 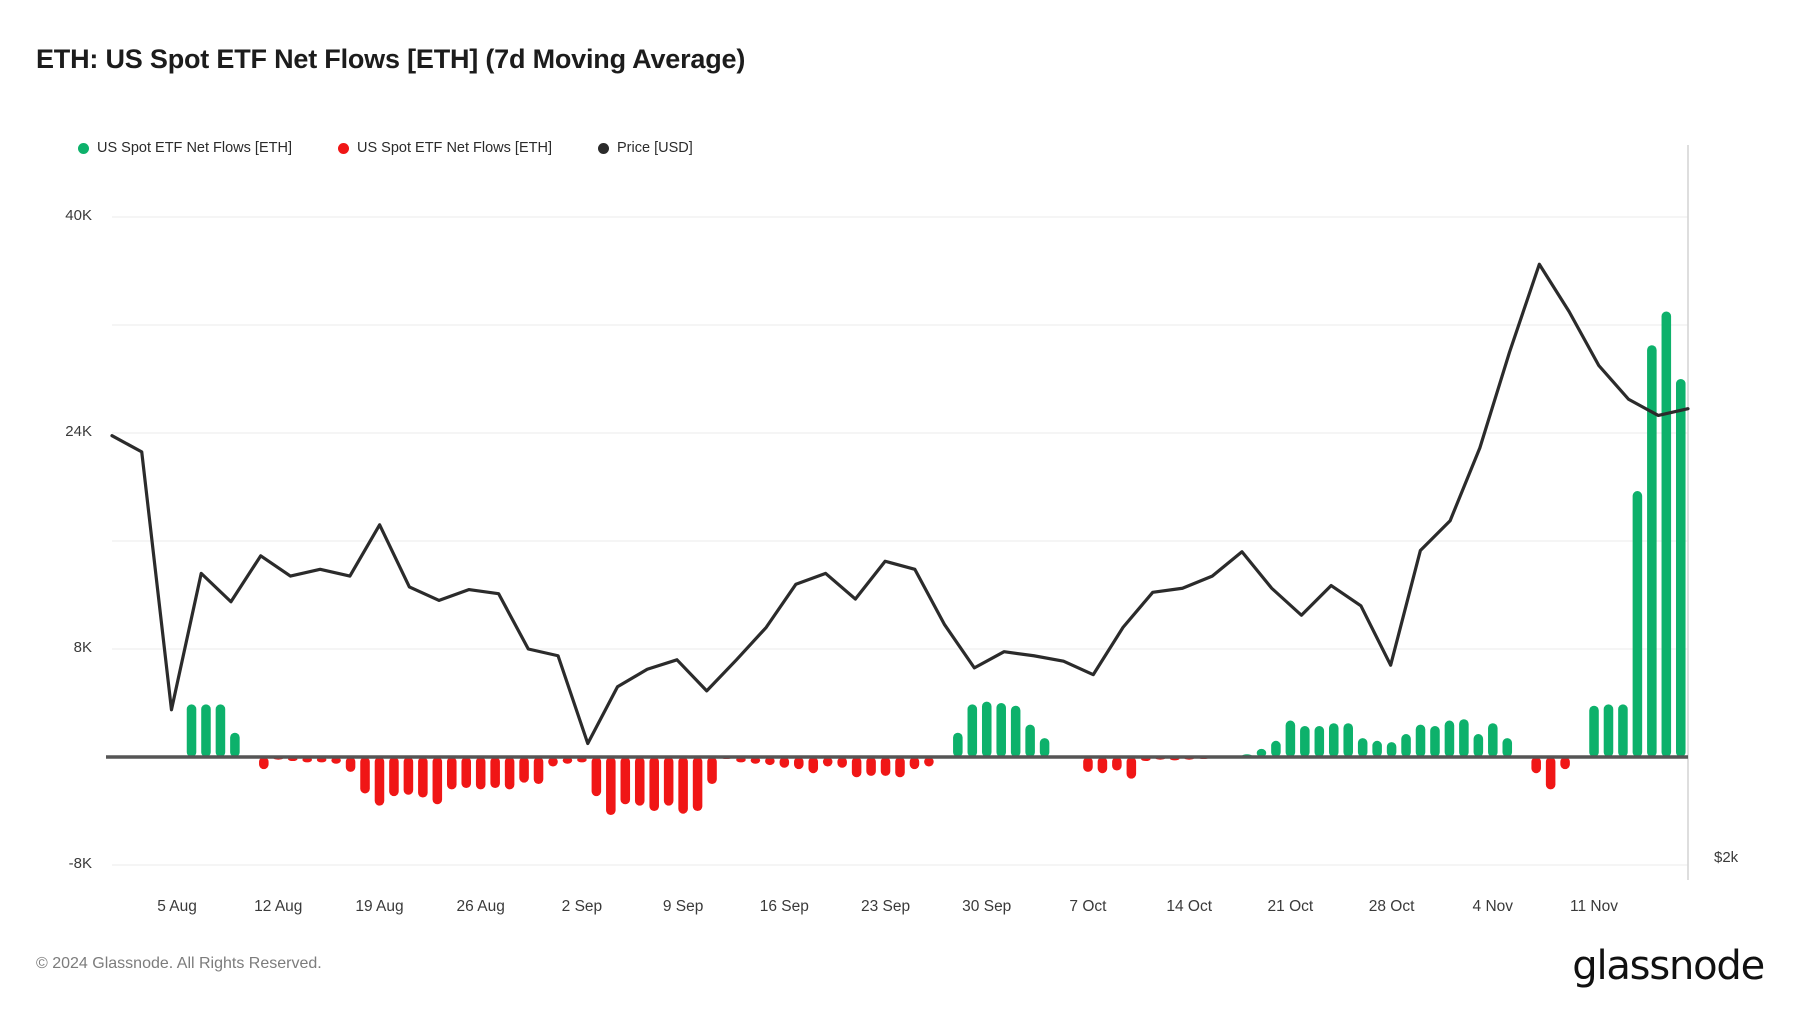 I want to click on copyright-text: © 2024 Glassnode. All Rights Reserved., so click(x=179, y=963).